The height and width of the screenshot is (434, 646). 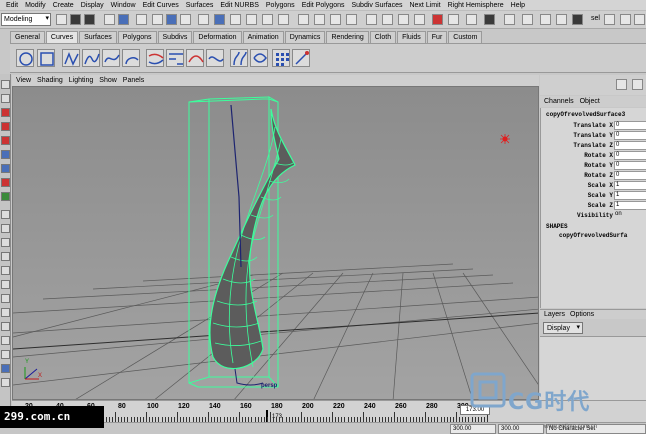 What do you see at coordinates (5, 382) in the screenshot?
I see `layout-more-icon` at bounding box center [5, 382].